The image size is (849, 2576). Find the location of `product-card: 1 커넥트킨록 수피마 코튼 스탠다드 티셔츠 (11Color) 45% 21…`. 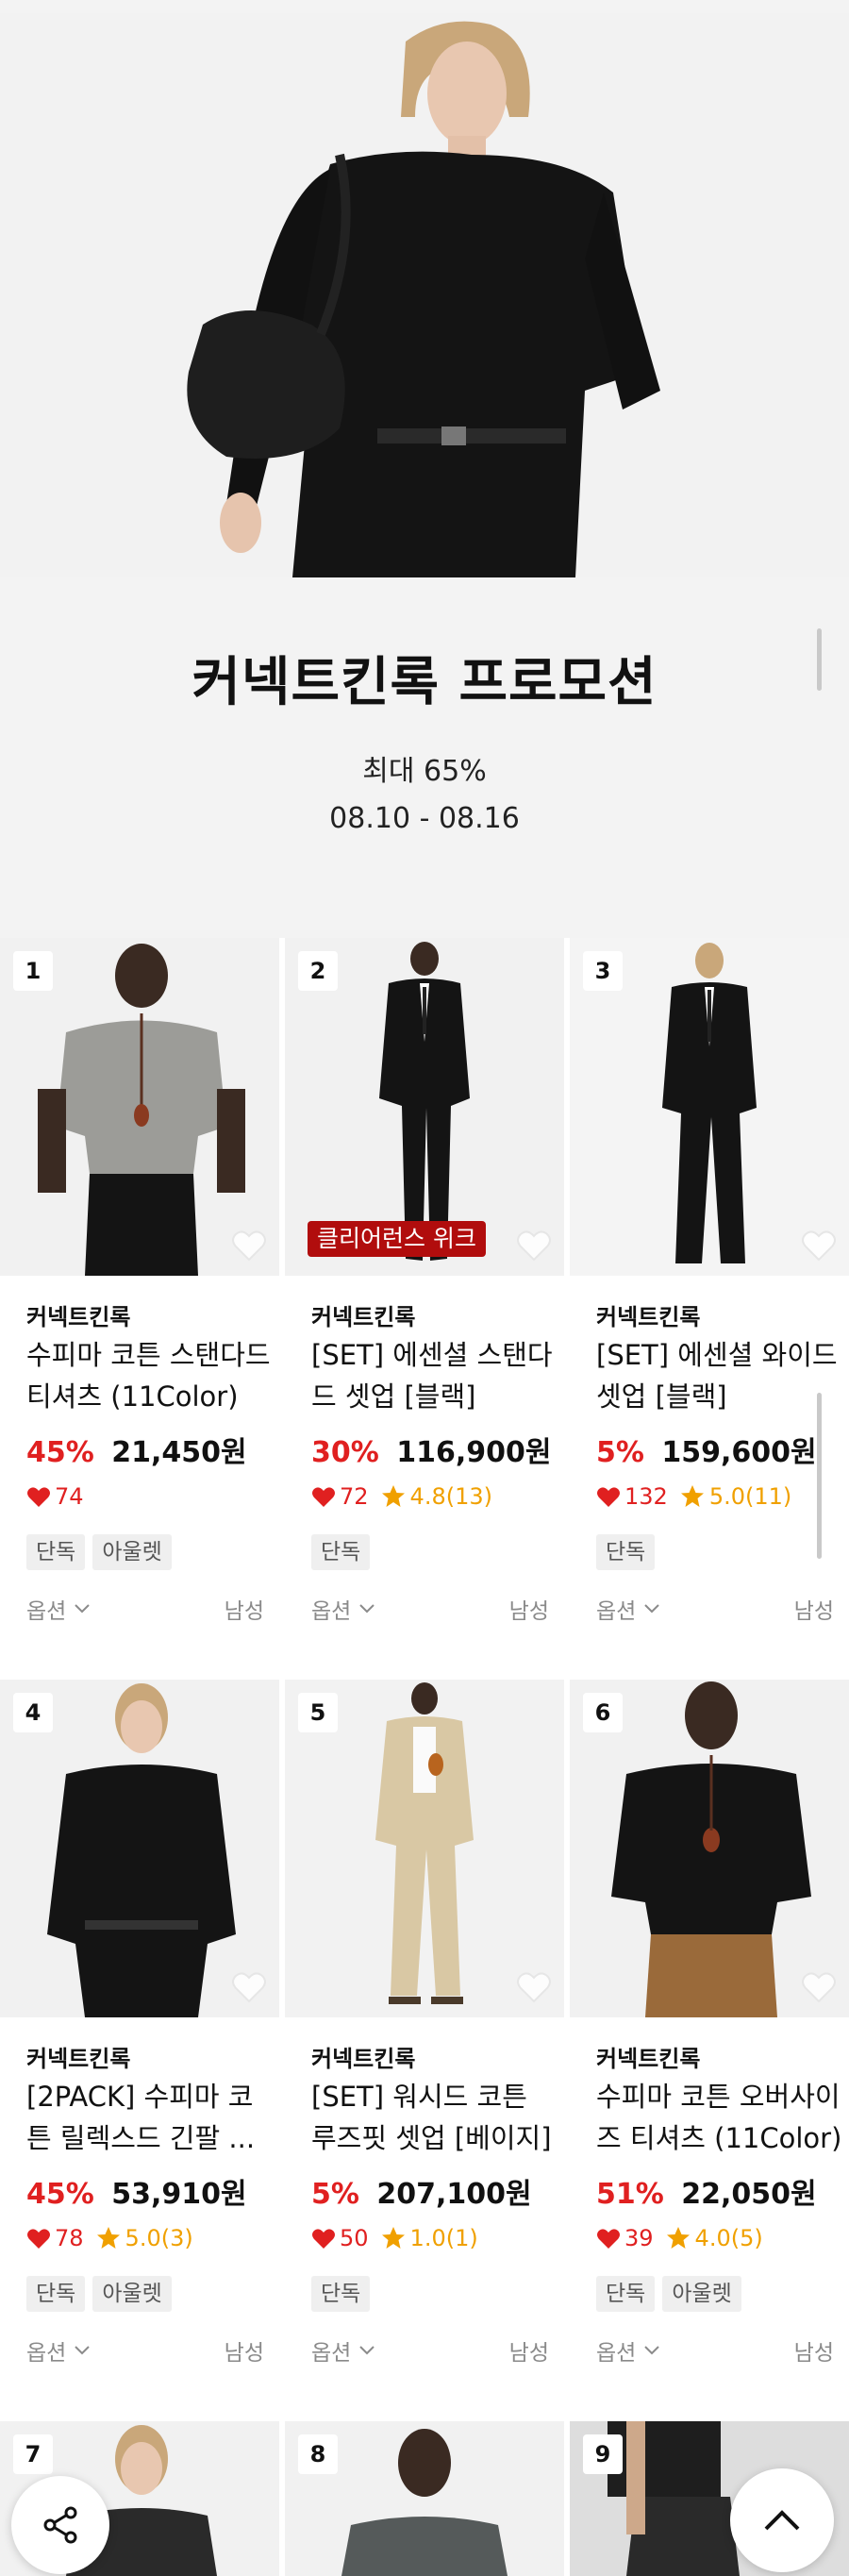

product-card: 1 커넥트킨록 수피마 코튼 스탠다드 티셔츠 (11Color) 45% 21… is located at coordinates (139, 1309).